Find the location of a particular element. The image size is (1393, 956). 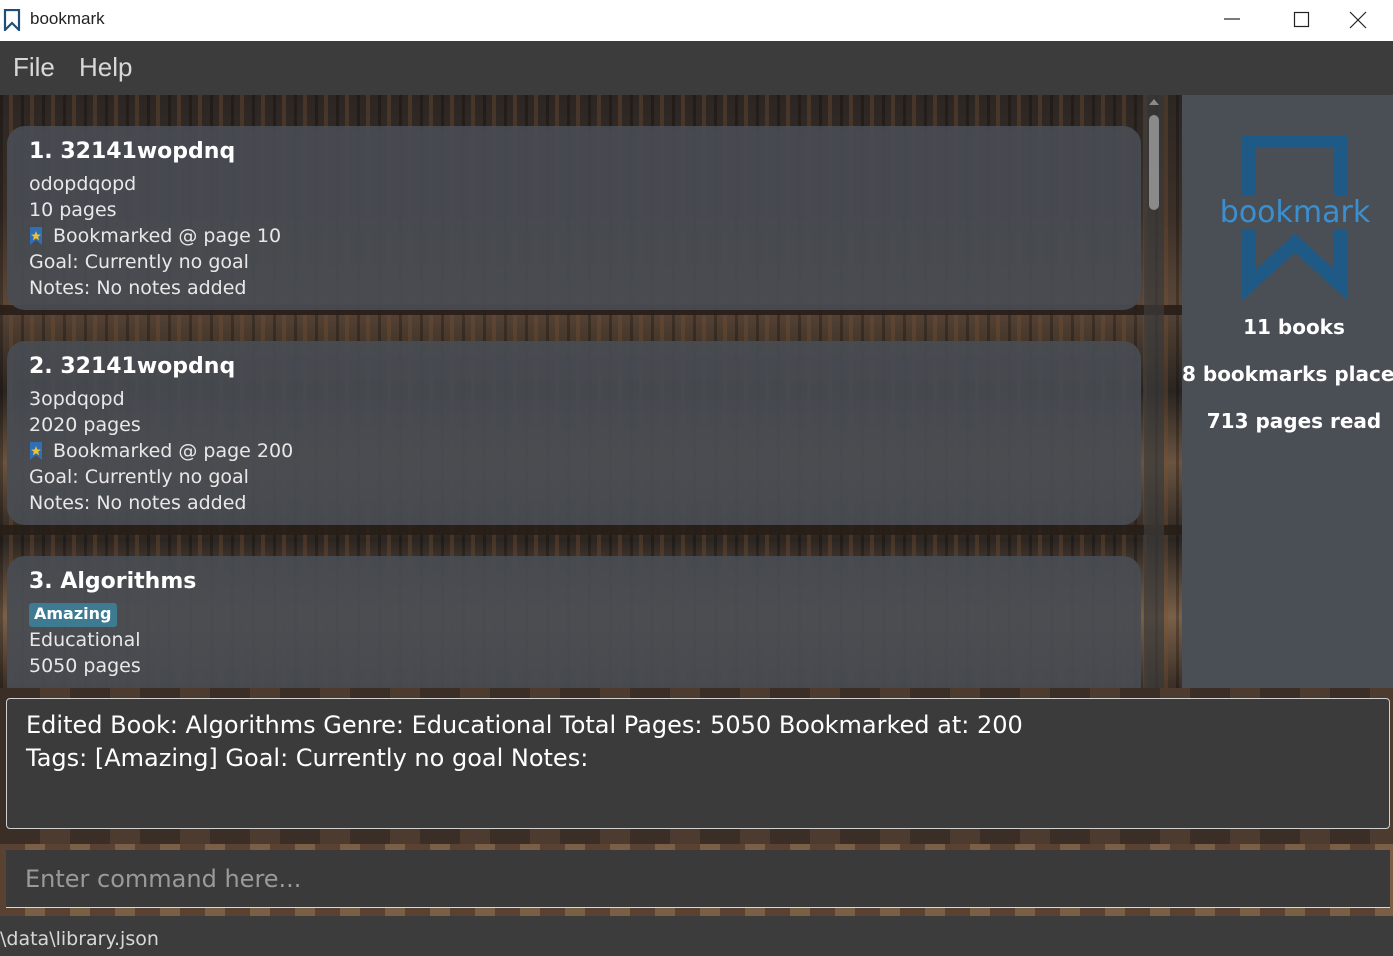

books-count: 11 books is located at coordinates (1294, 327).